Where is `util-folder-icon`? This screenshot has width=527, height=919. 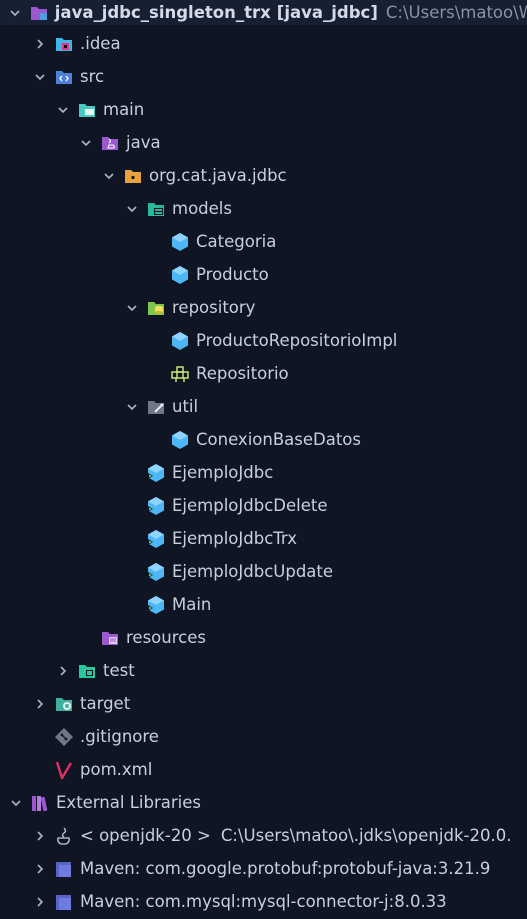 util-folder-icon is located at coordinates (156, 407).